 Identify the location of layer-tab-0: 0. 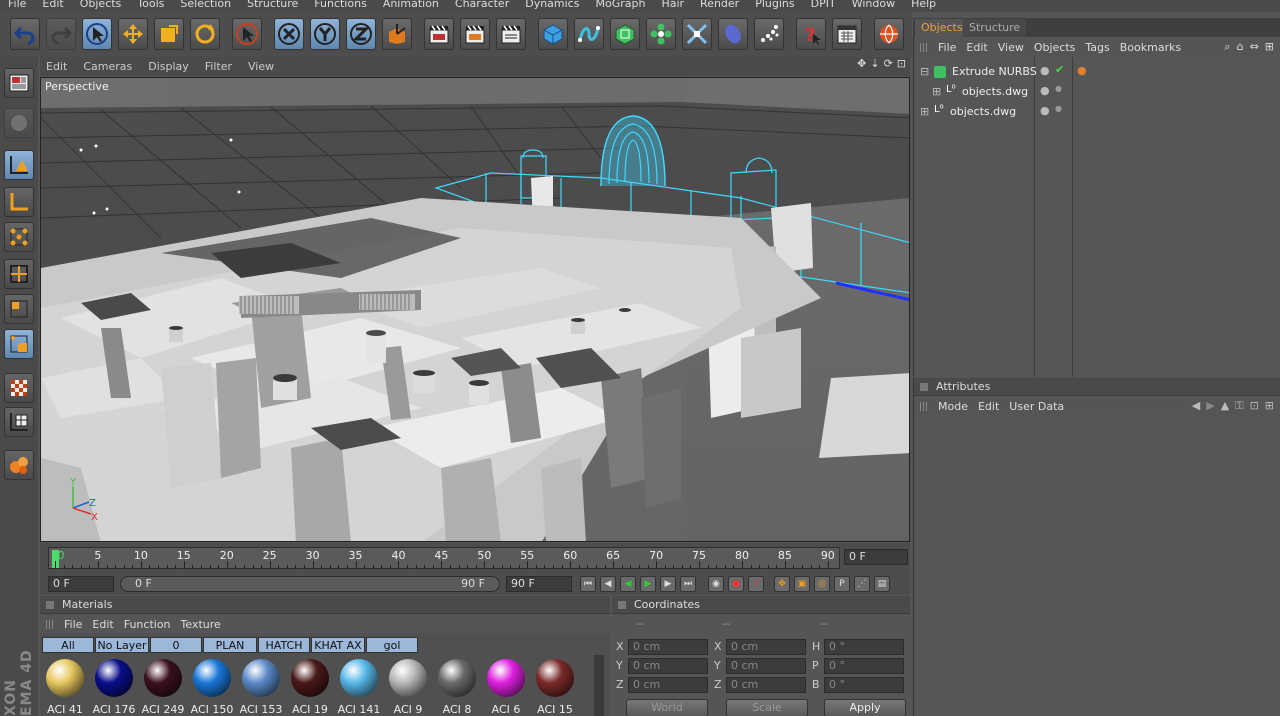
(176, 645).